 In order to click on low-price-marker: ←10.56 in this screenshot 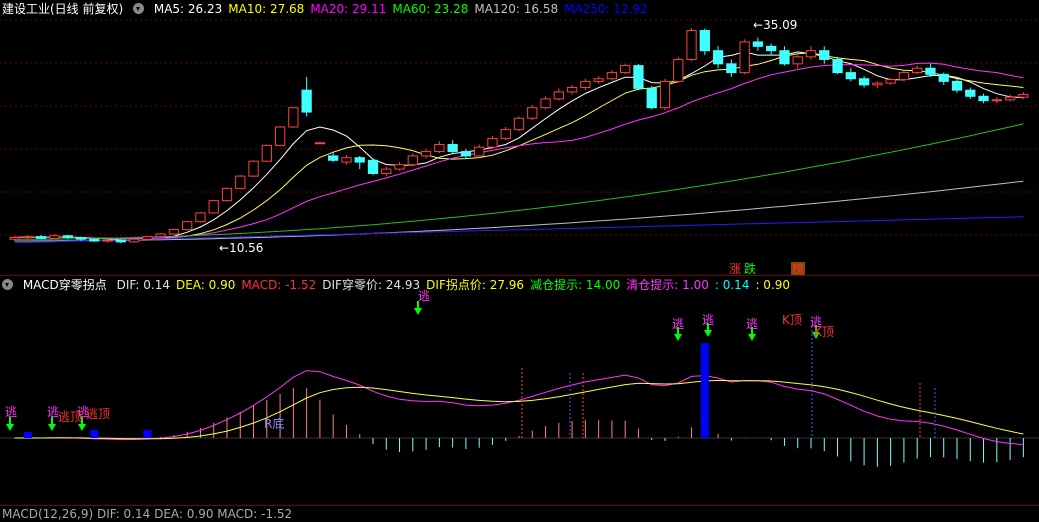, I will do `click(241, 248)`.